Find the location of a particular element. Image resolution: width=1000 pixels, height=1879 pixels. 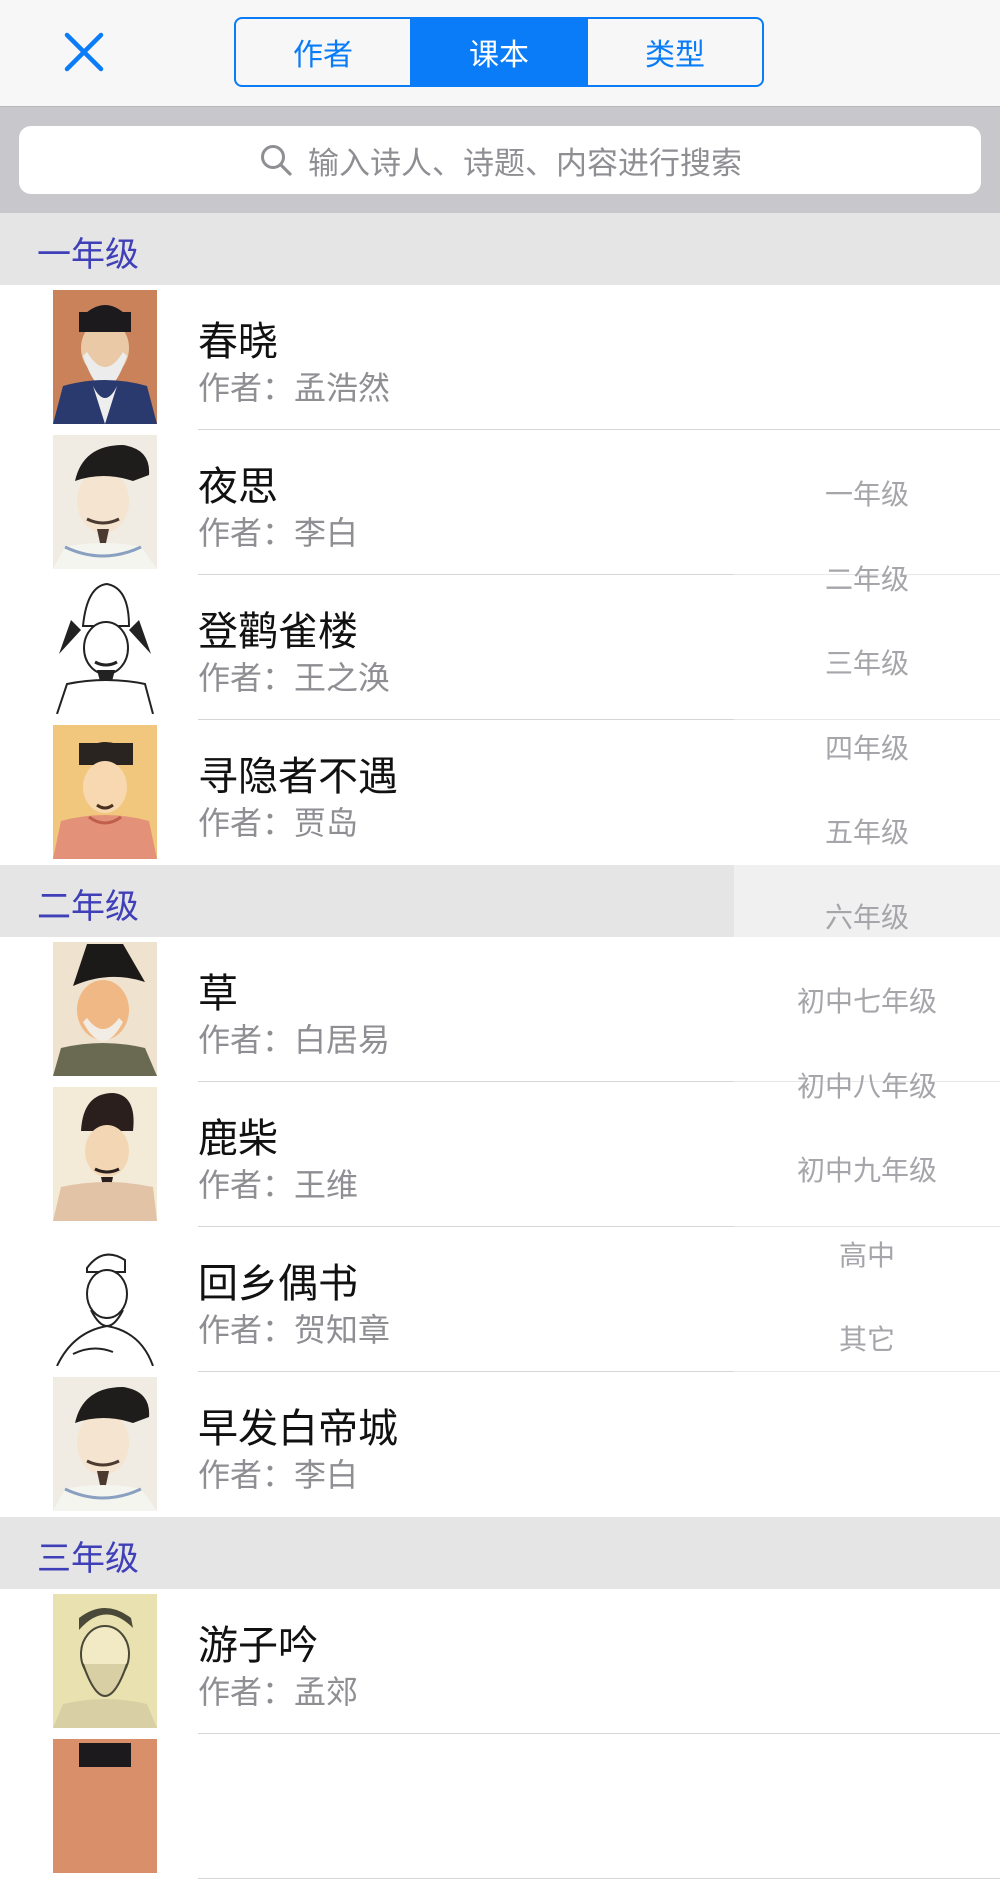

author-name: 王之涣 is located at coordinates (342, 678).